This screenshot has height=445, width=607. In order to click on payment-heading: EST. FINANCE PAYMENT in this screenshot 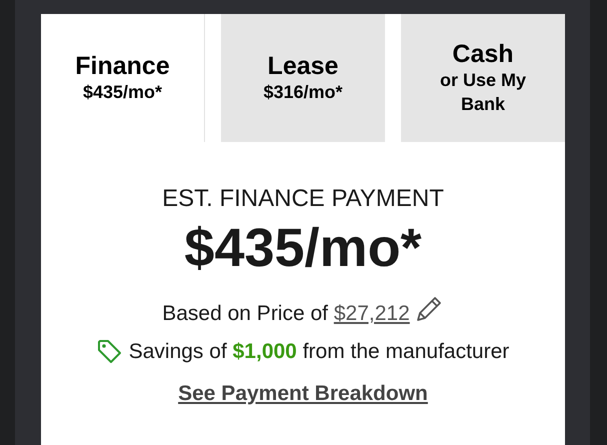, I will do `click(303, 199)`.